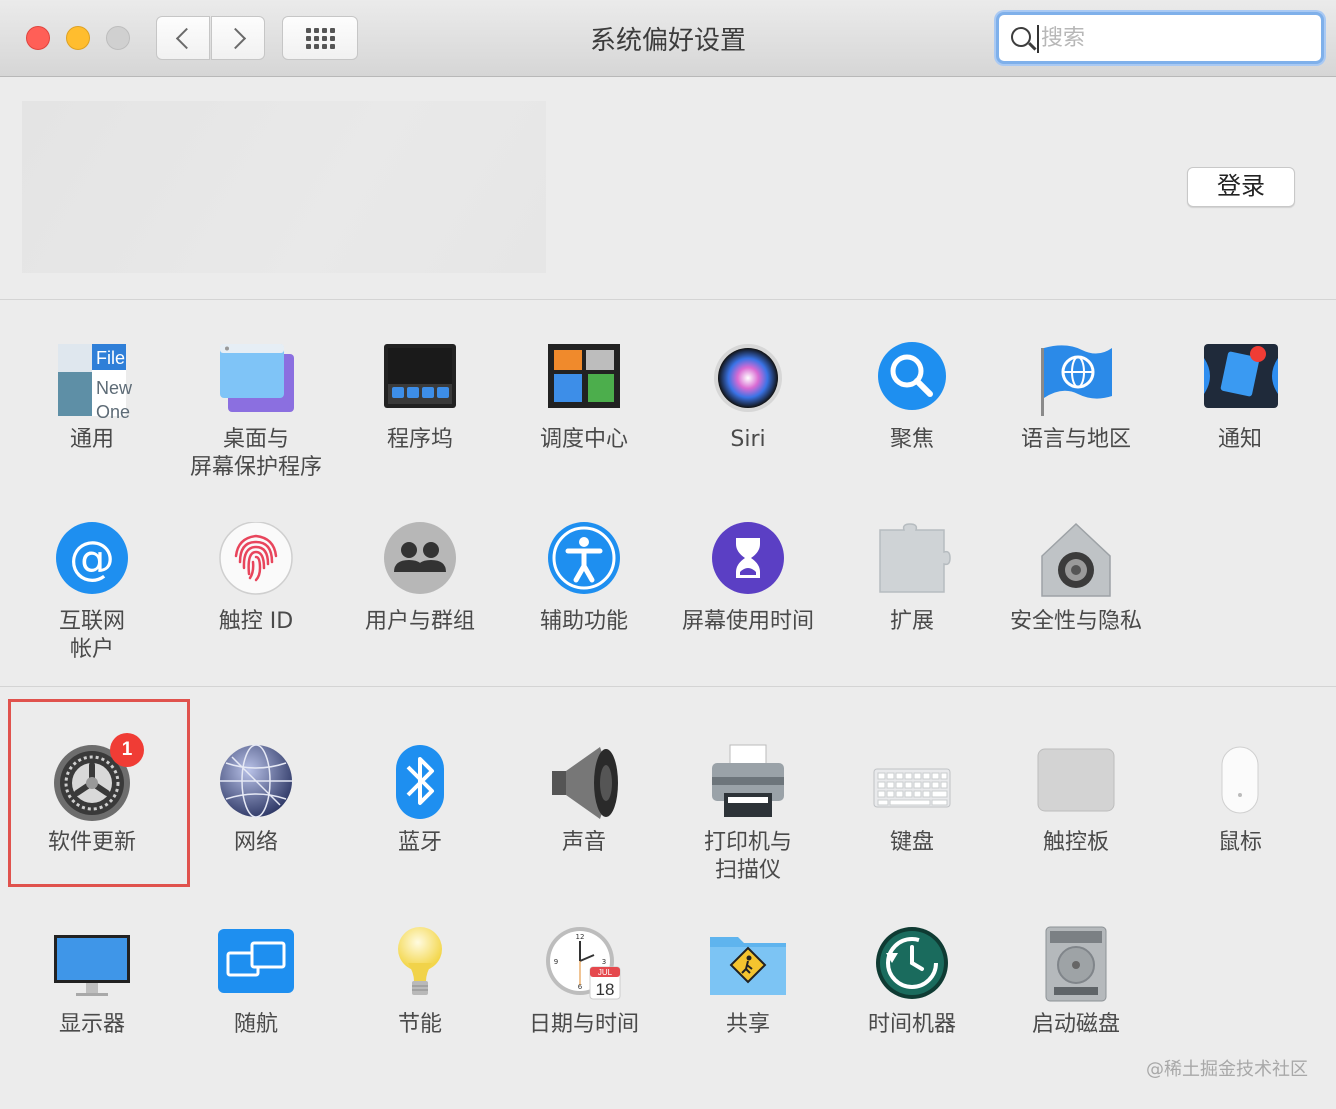 Image resolution: width=1336 pixels, height=1109 pixels. What do you see at coordinates (911, 842) in the screenshot?
I see `pane-label: 键盘` at bounding box center [911, 842].